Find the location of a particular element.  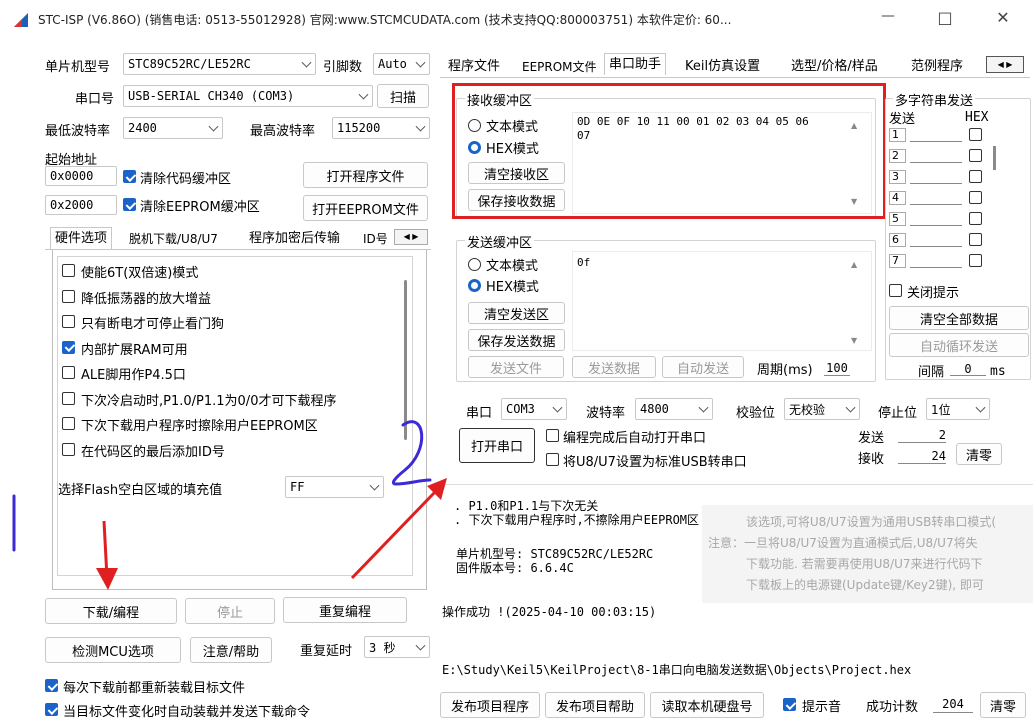

arrow-down-head is located at coordinates (107, 579).